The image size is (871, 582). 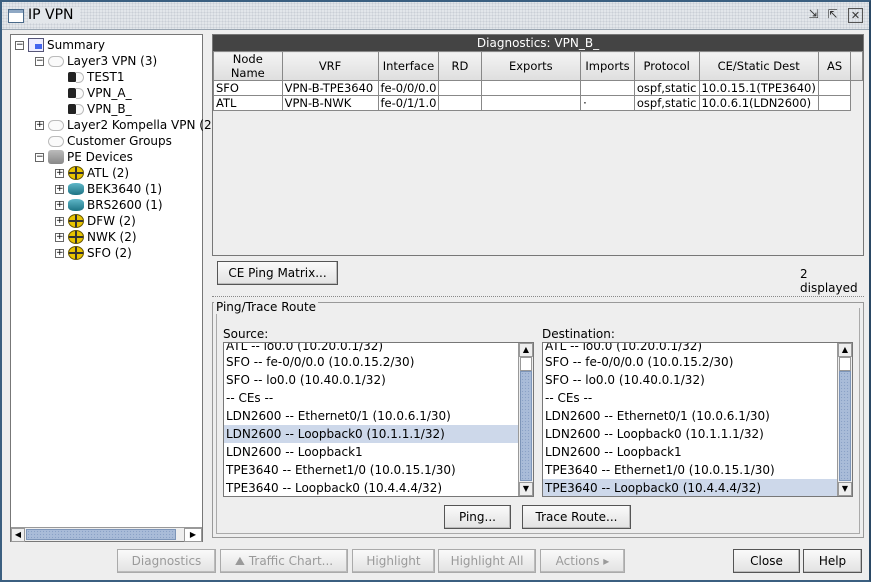 What do you see at coordinates (56, 157) in the screenshot?
I see `database-icon` at bounding box center [56, 157].